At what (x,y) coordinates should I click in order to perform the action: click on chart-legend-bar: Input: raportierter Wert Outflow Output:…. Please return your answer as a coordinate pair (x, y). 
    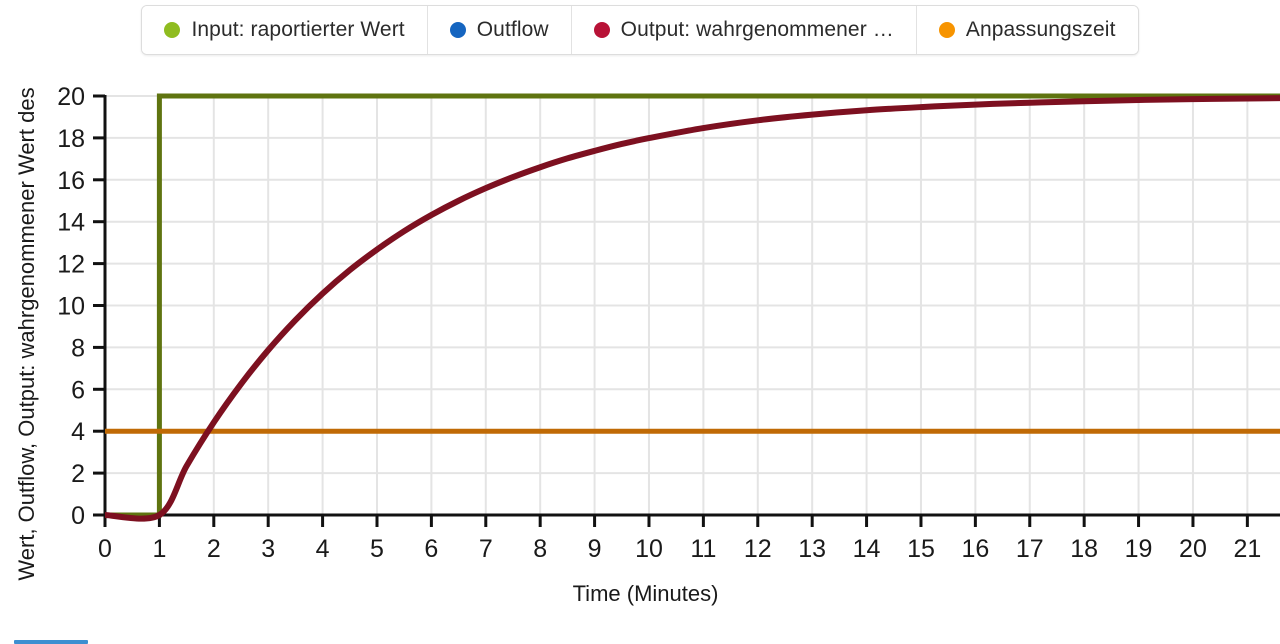
    Looking at the image, I should click on (640, 31).